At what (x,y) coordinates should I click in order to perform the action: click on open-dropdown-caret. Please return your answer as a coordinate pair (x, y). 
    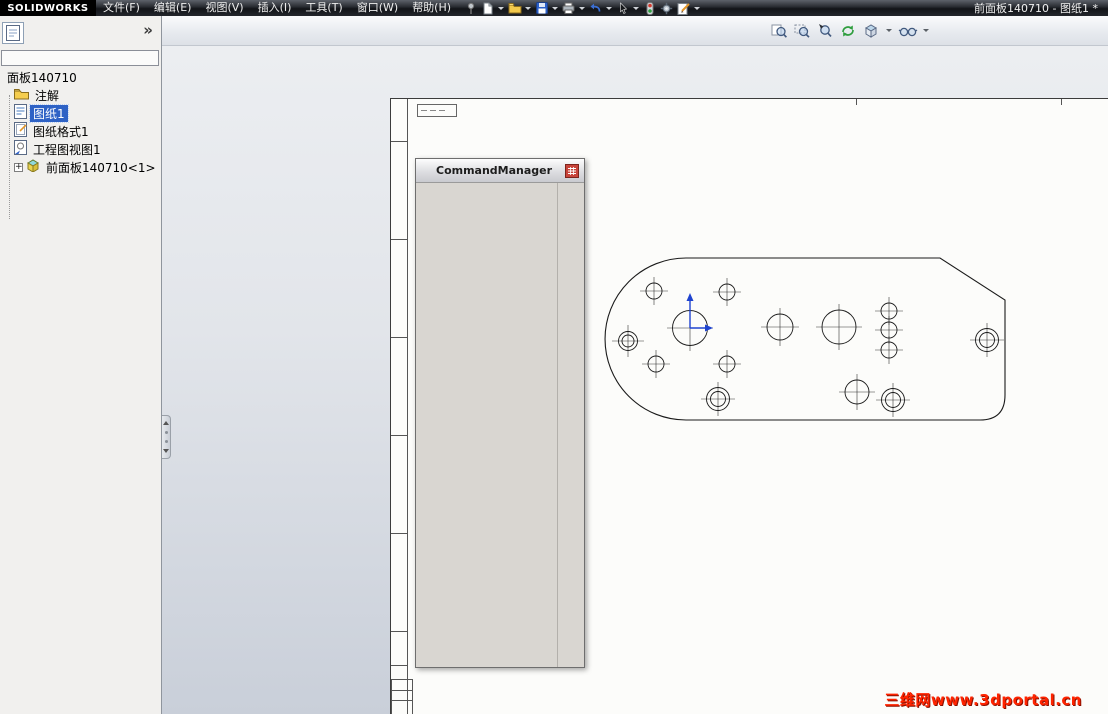
    Looking at the image, I should click on (528, 8).